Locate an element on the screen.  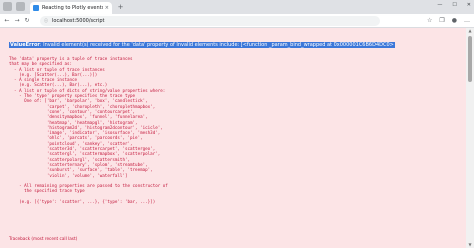
traceback-footer: Traceback (most recent call last) is located at coordinates (43, 238).